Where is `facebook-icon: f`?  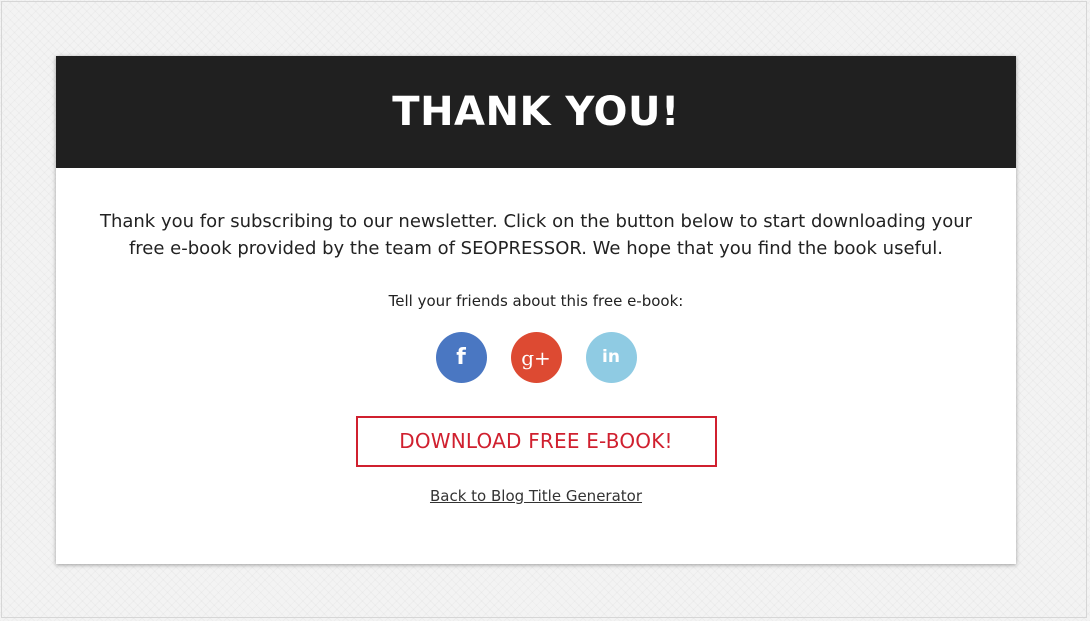
facebook-icon: f is located at coordinates (461, 357).